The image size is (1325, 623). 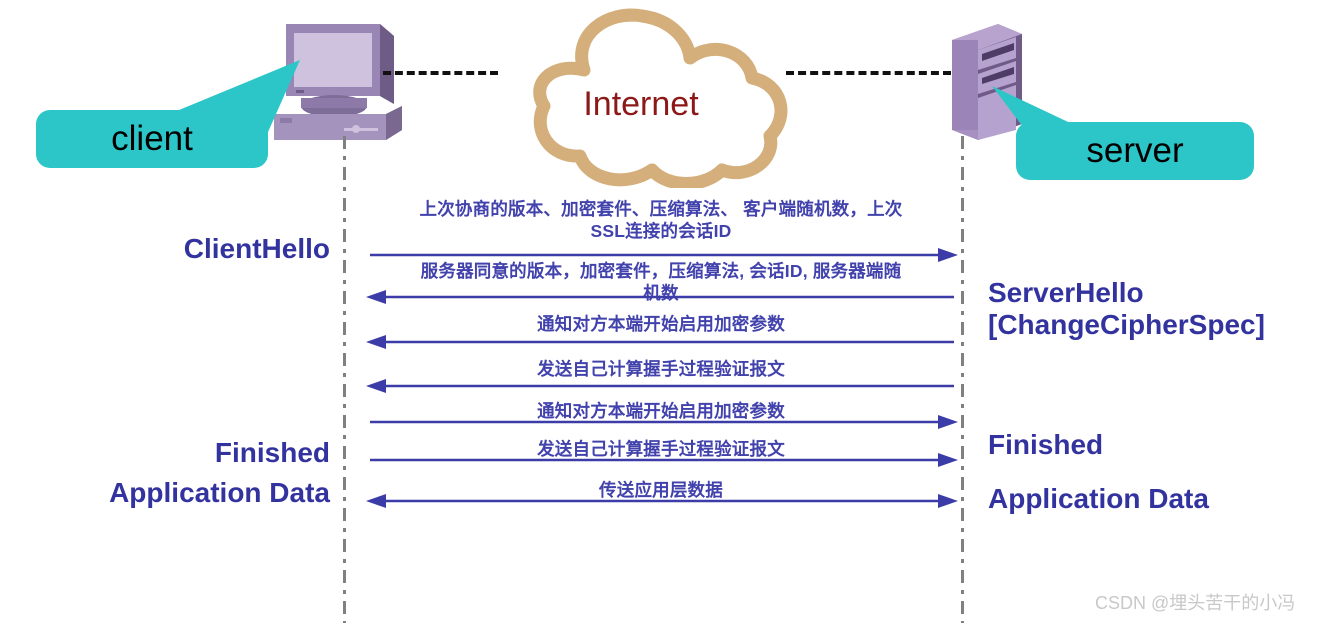 What do you see at coordinates (344, 379) in the screenshot?
I see `client-lifeline` at bounding box center [344, 379].